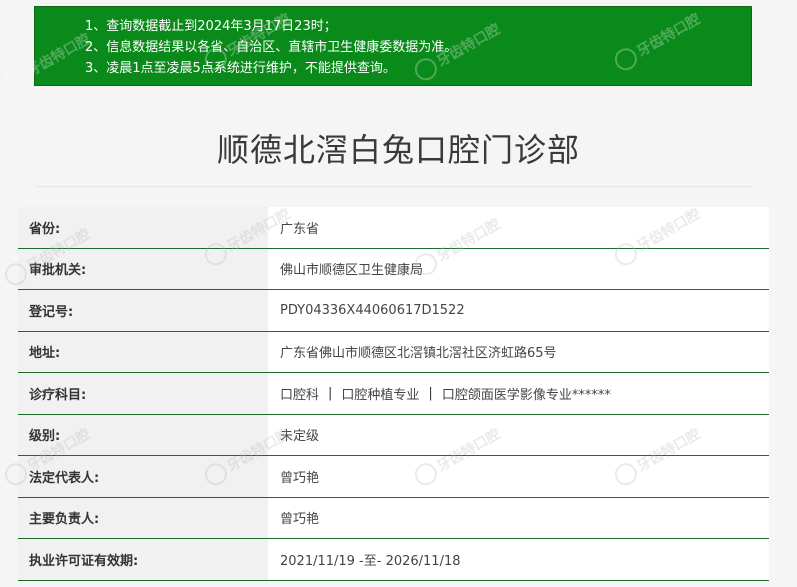  What do you see at coordinates (518, 351) in the screenshot?
I see `row-value: 广东省佛山市顺德区北滘镇北滘社区济虹路65号` at bounding box center [518, 351].